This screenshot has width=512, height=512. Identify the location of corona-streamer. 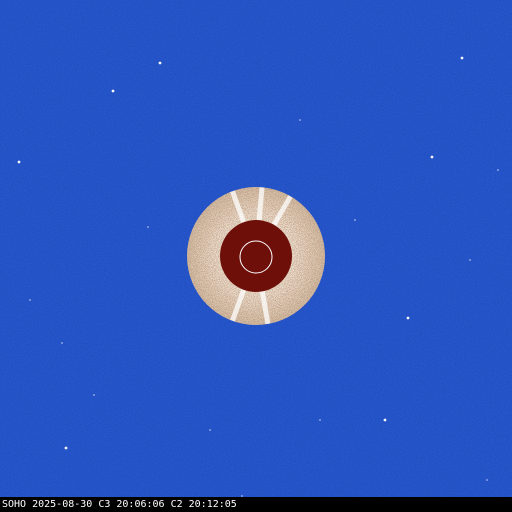
(260, 204).